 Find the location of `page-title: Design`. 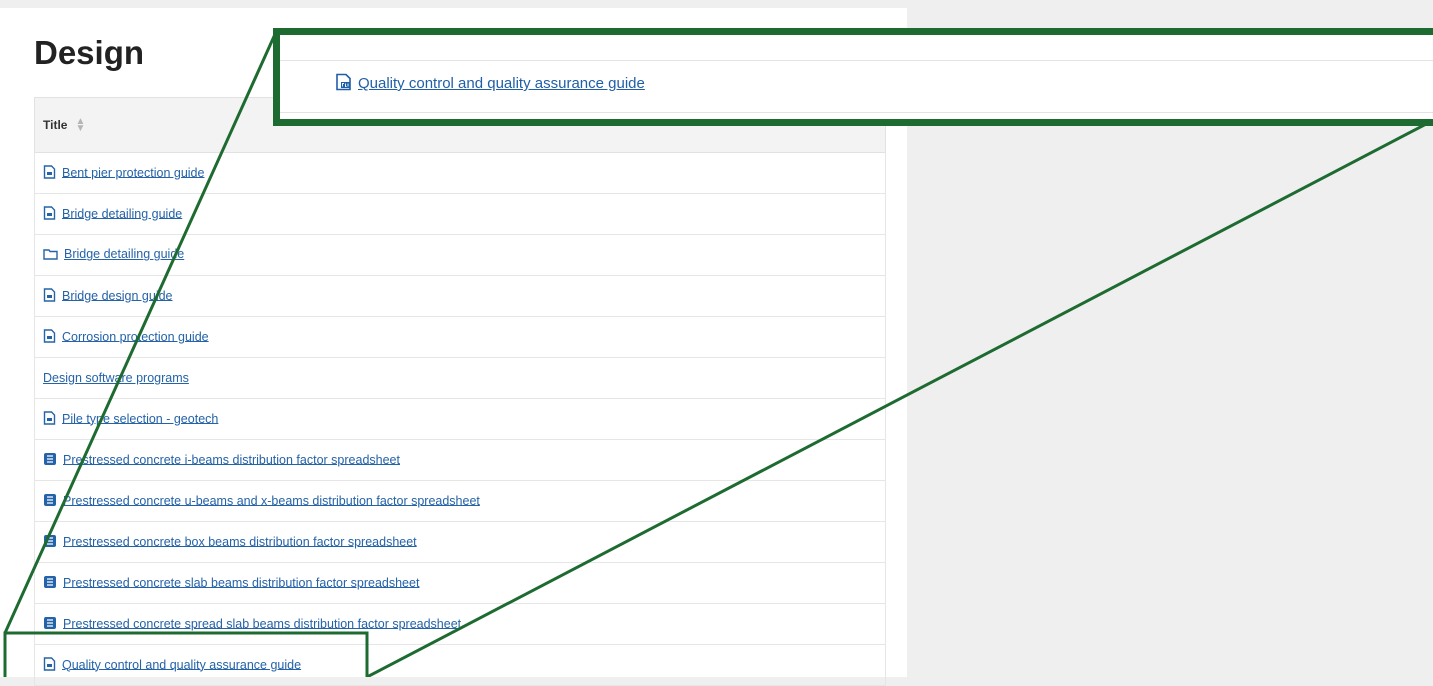

page-title: Design is located at coordinates (89, 52).